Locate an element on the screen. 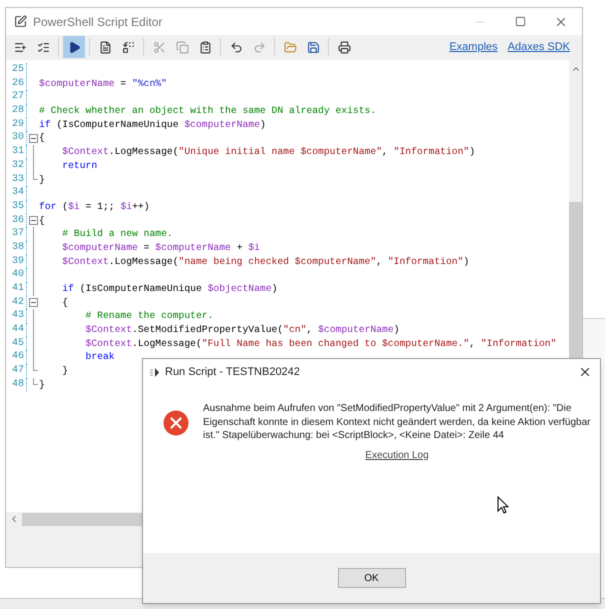 The width and height of the screenshot is (605, 609). line-number: 31 is located at coordinates (17, 152).